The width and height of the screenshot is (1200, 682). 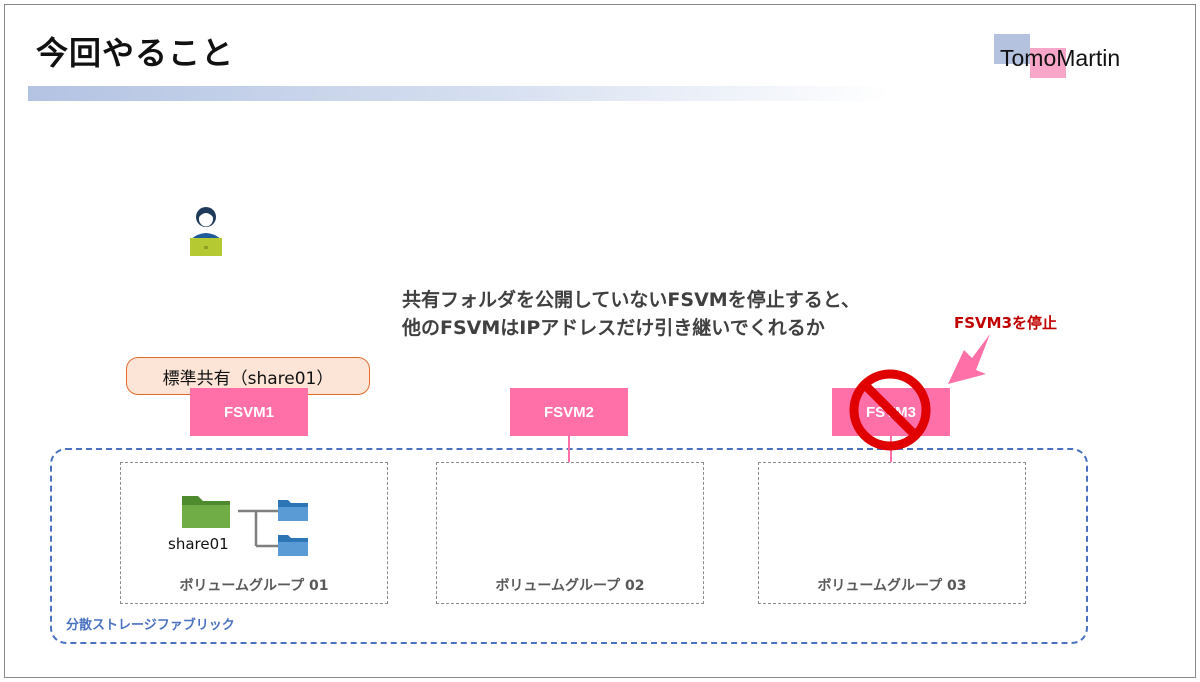 What do you see at coordinates (150, 625) in the screenshot?
I see `fabric-label: 分散ストレージファブリック` at bounding box center [150, 625].